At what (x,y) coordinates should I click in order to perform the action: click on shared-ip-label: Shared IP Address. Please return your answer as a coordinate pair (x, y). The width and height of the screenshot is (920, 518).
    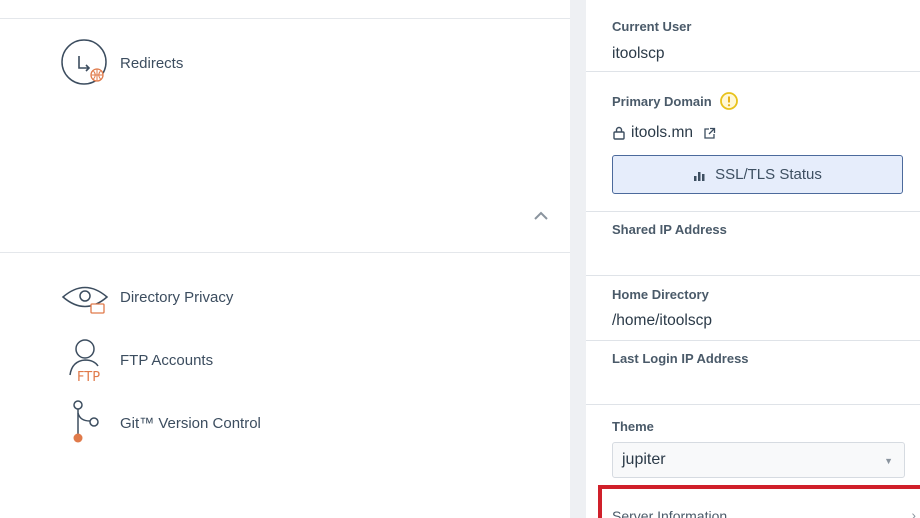
    Looking at the image, I should click on (669, 229).